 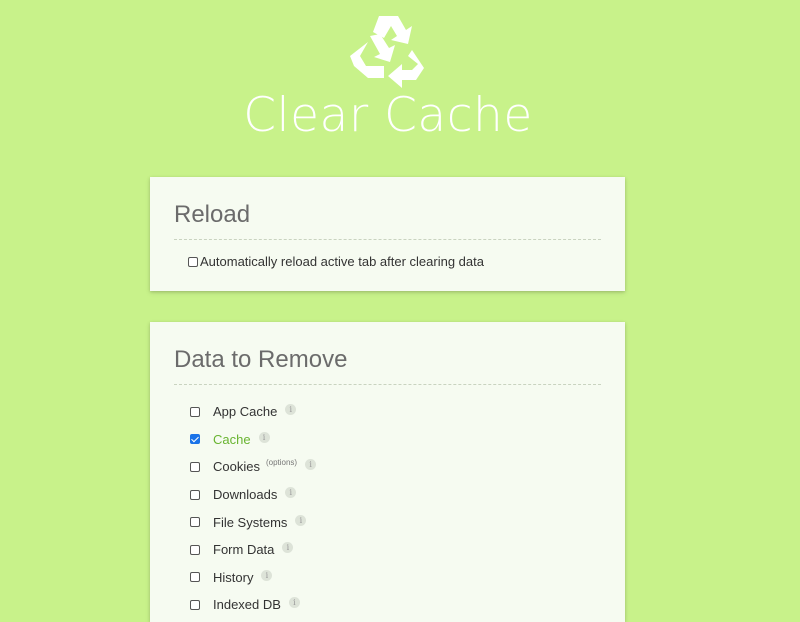 What do you see at coordinates (212, 214) in the screenshot?
I see `reload-card-title: Reload` at bounding box center [212, 214].